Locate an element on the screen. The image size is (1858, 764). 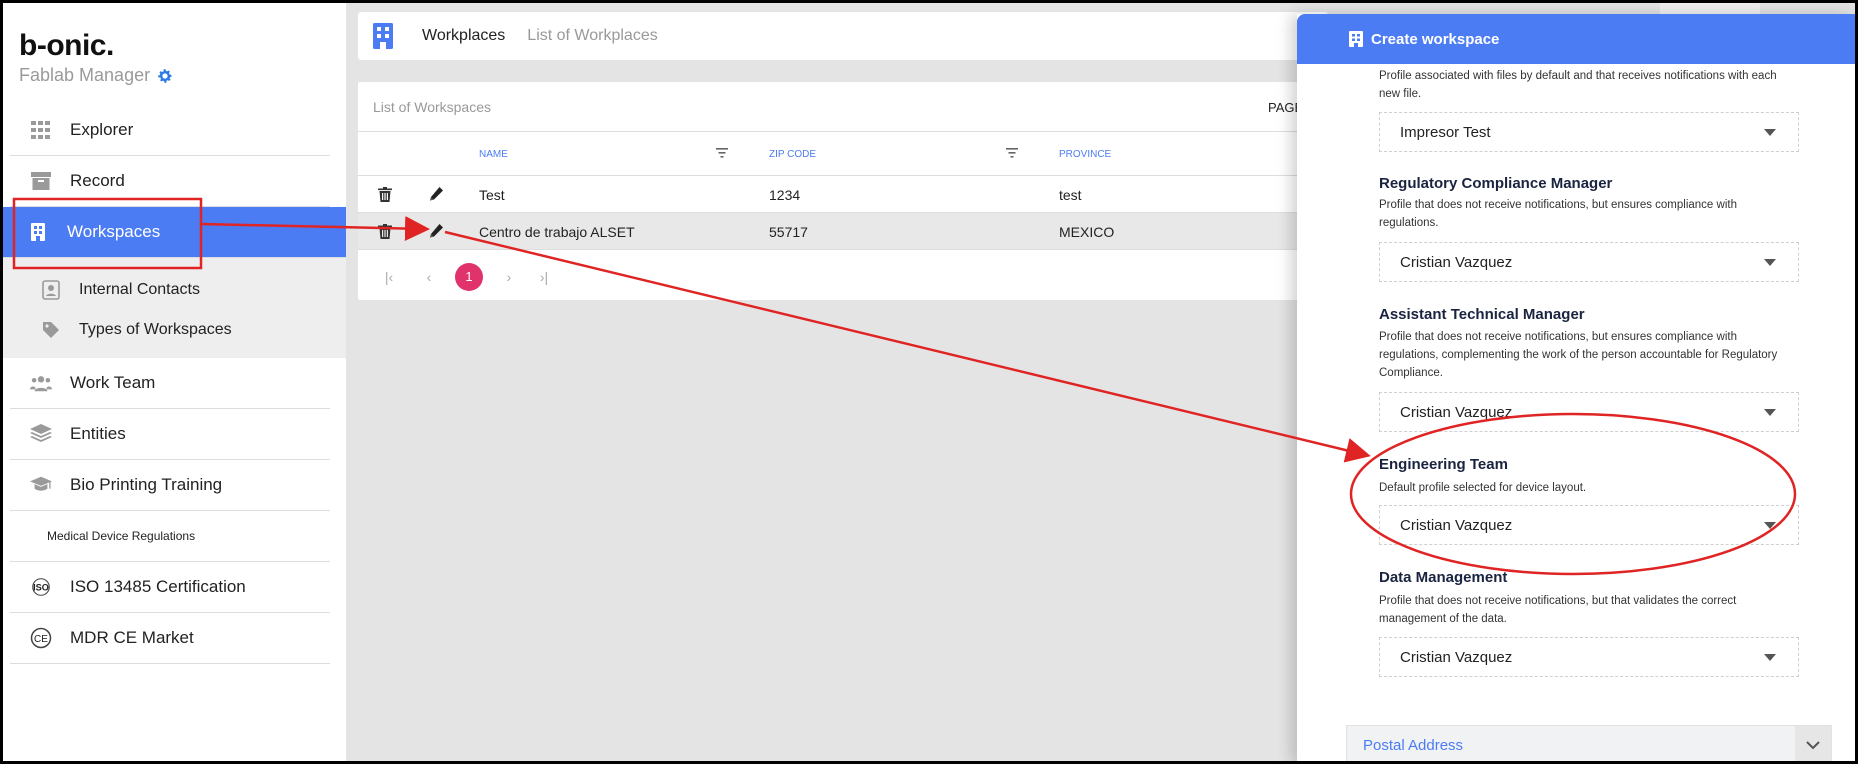
graduation-cap-icon is located at coordinates (41, 485).